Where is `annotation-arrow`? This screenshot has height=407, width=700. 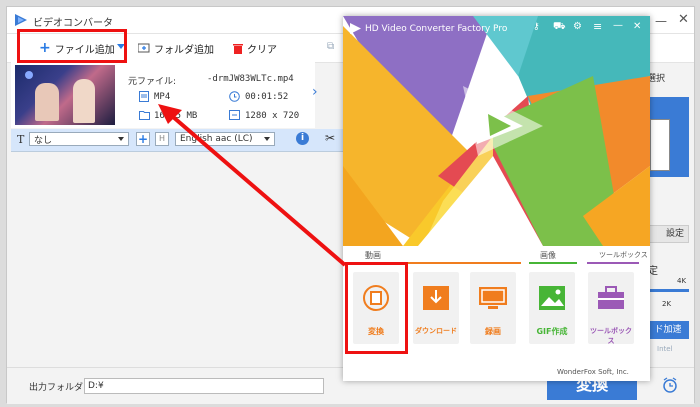 annotation-arrow is located at coordinates (252, 185).